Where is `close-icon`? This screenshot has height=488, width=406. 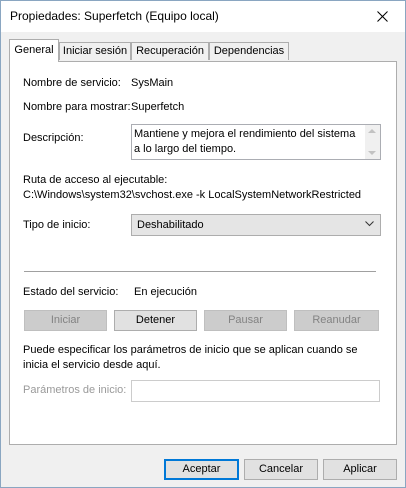 close-icon is located at coordinates (382, 16).